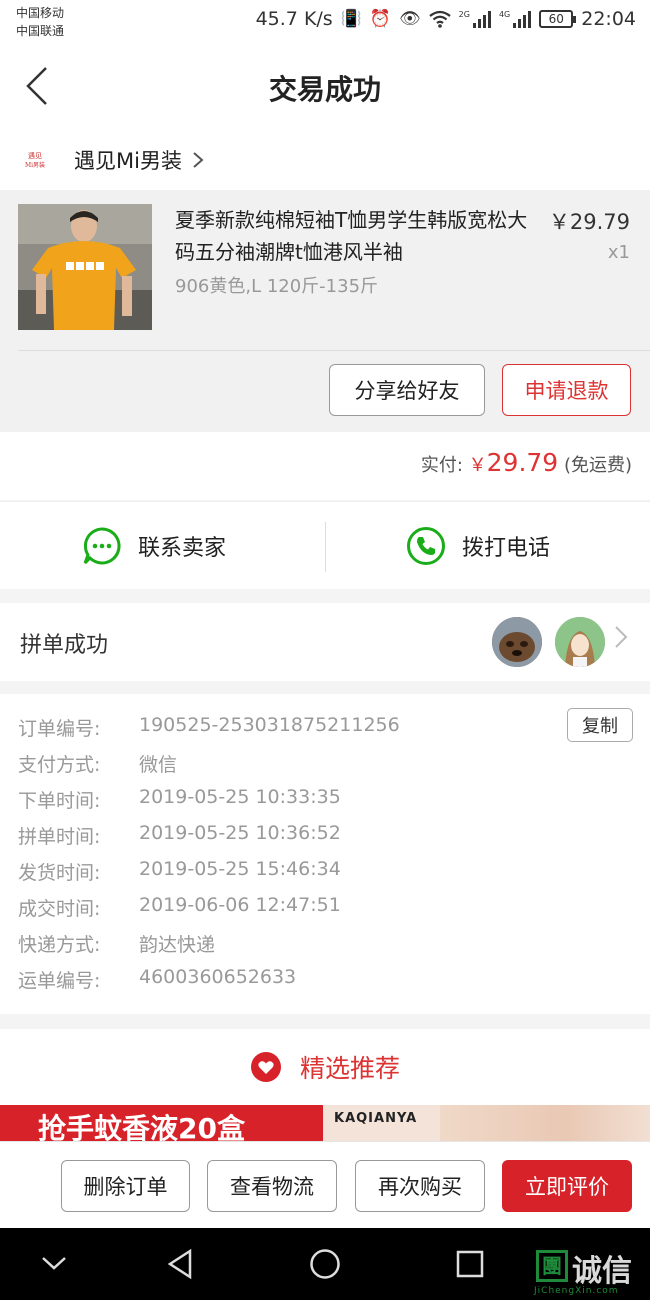 This screenshot has width=650, height=1300. I want to click on network-type-1: 2G, so click(464, 14).